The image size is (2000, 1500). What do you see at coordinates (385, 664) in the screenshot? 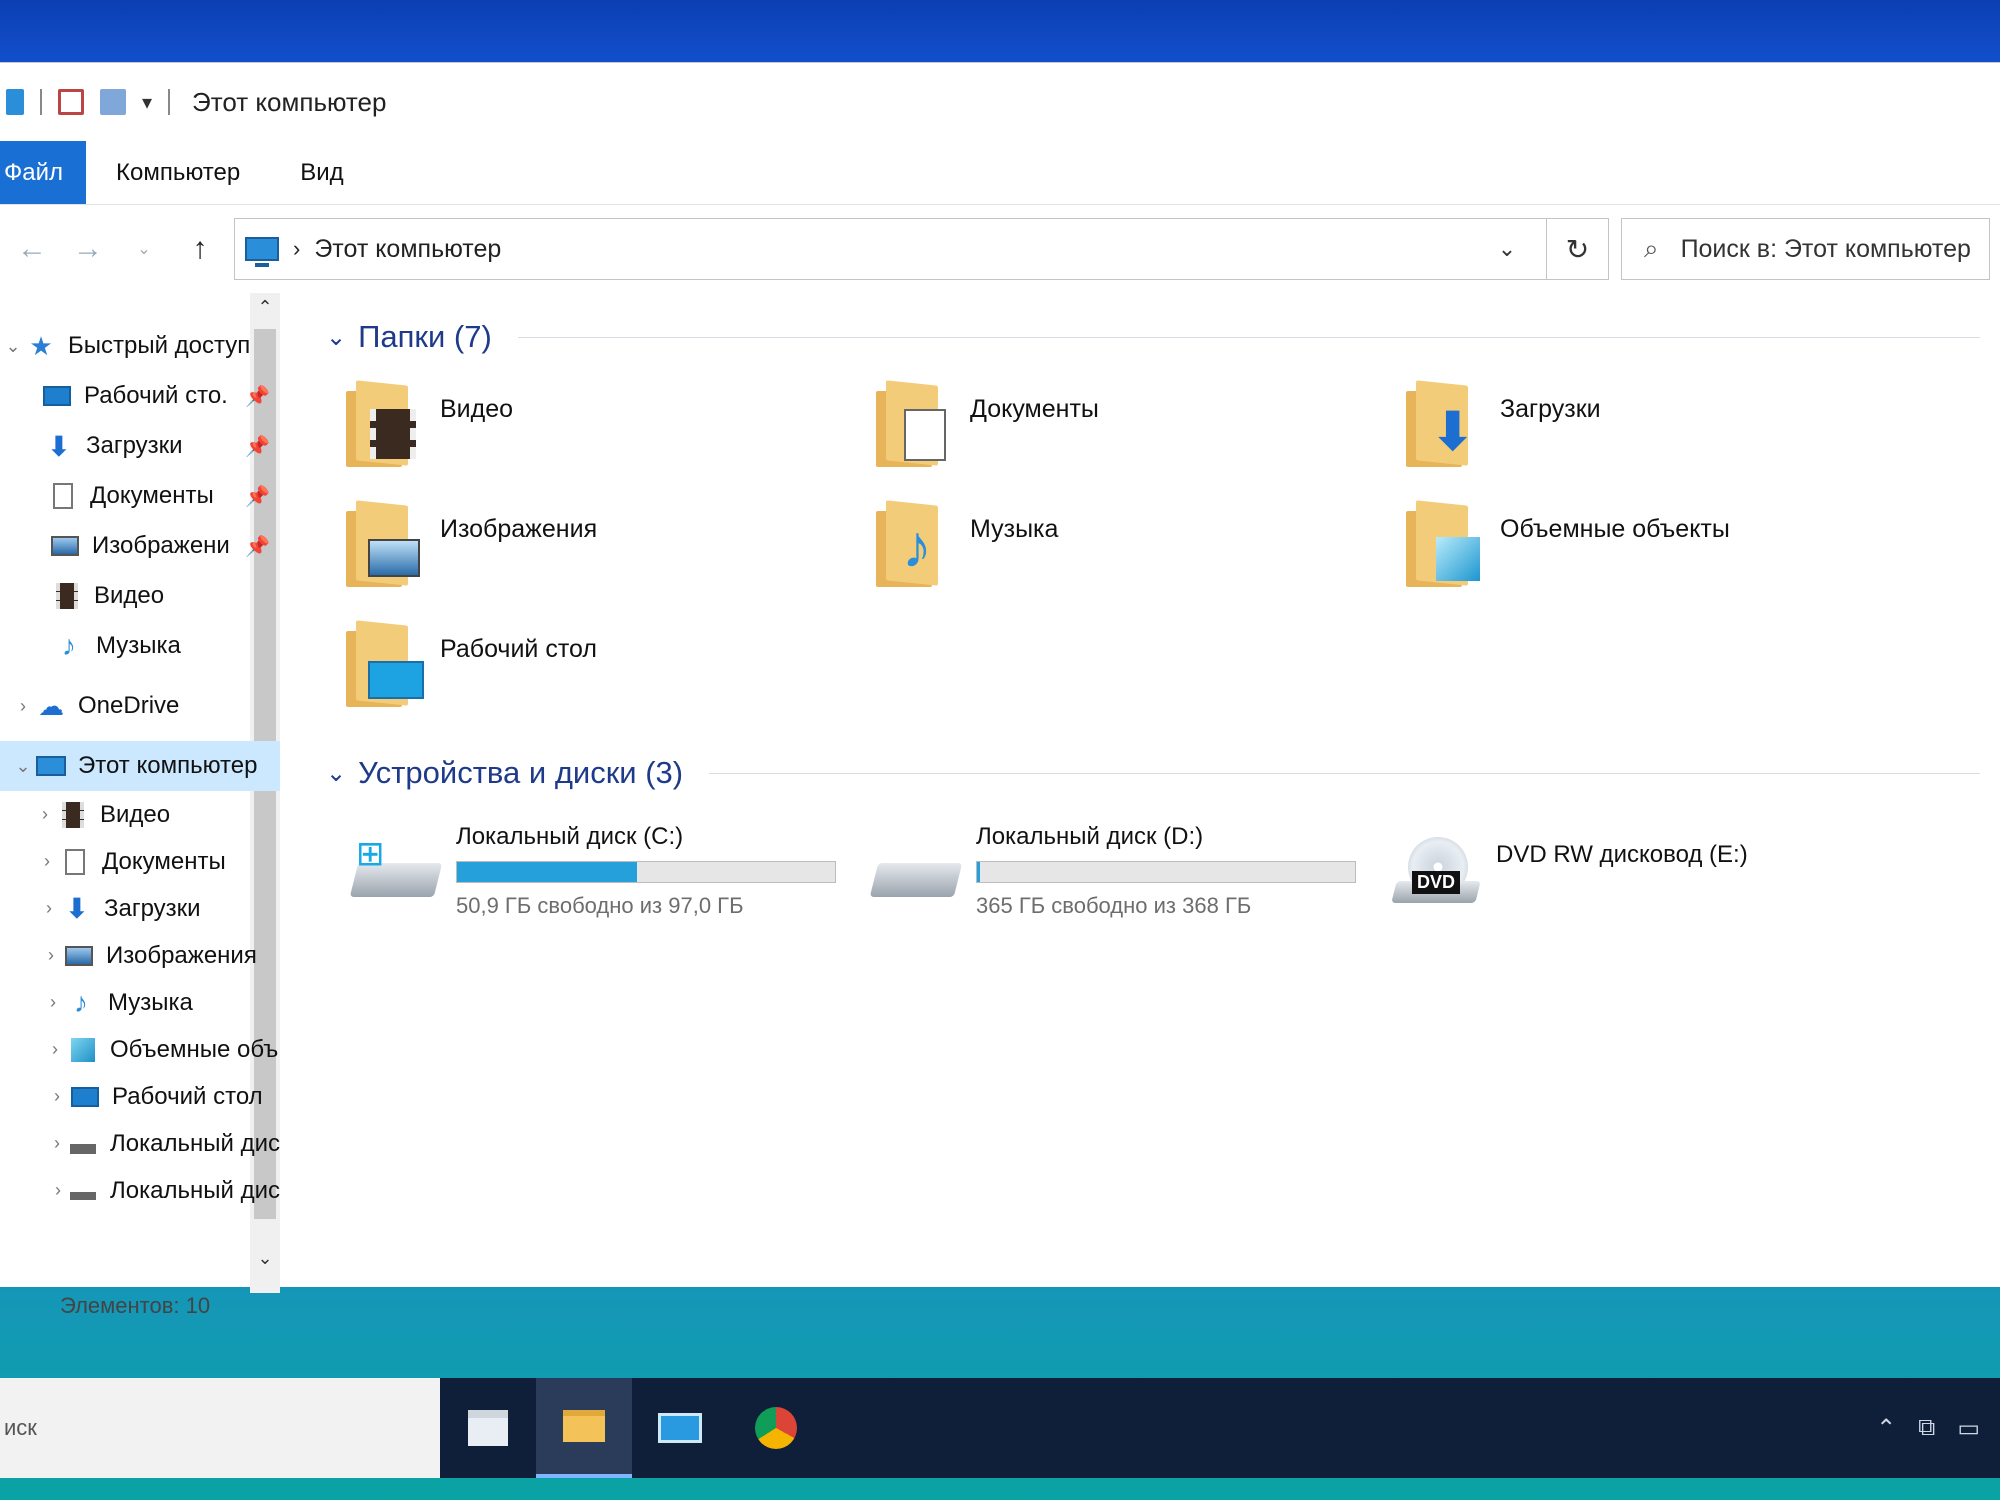
I see `desktop-folder-icon` at bounding box center [385, 664].